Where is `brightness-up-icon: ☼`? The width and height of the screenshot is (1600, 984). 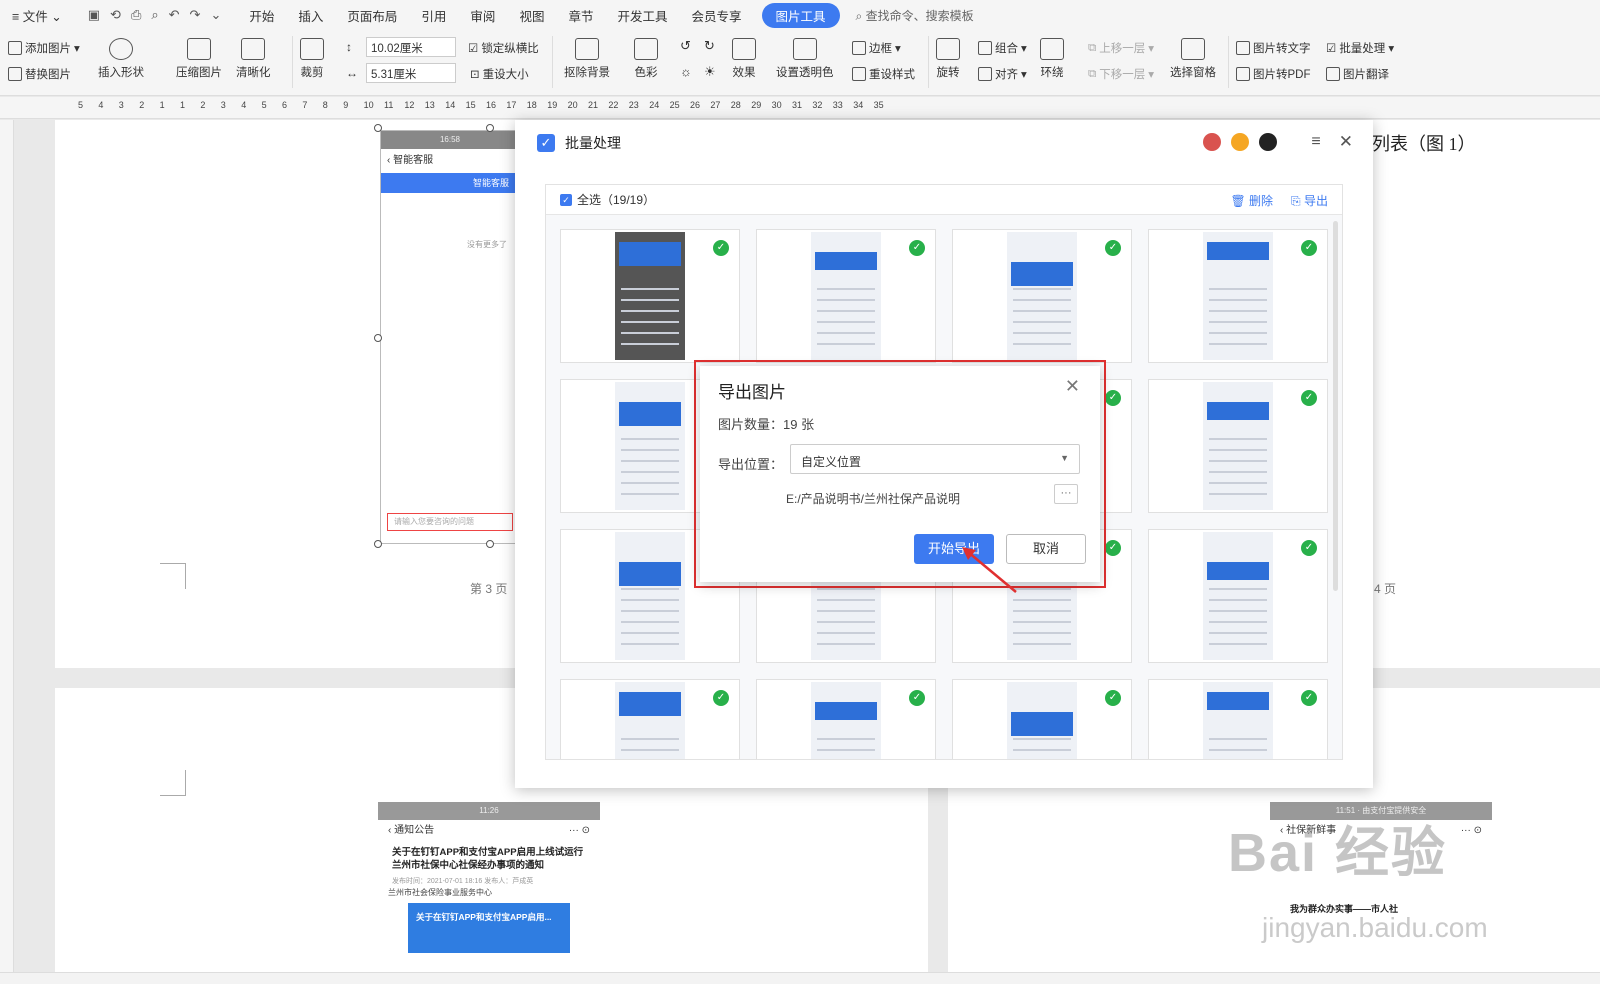 brightness-up-icon: ☼ is located at coordinates (686, 71).